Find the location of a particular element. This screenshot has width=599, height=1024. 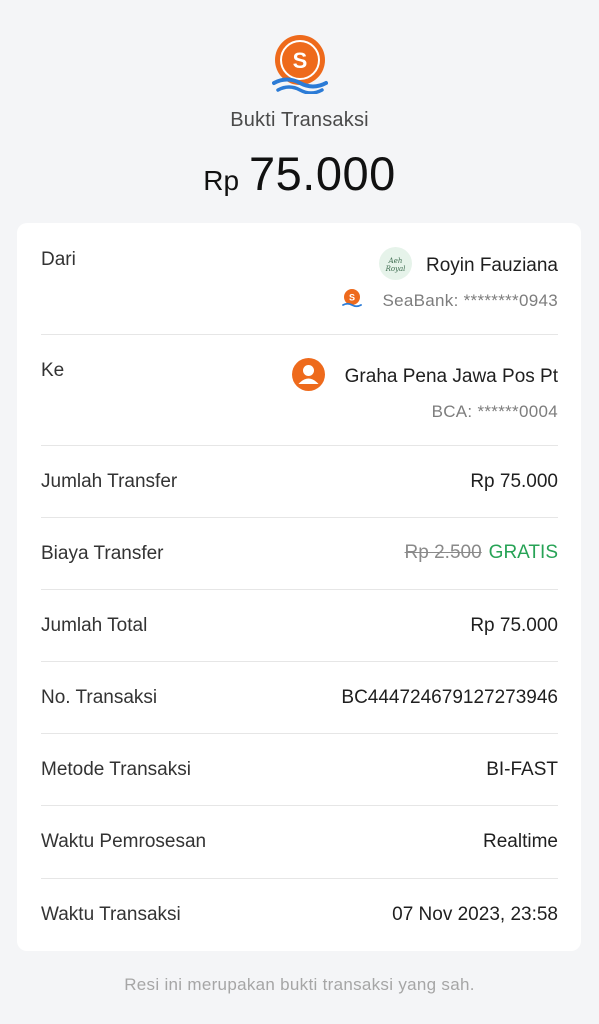

sender-name: Royin Fauziana is located at coordinates (491, 265).